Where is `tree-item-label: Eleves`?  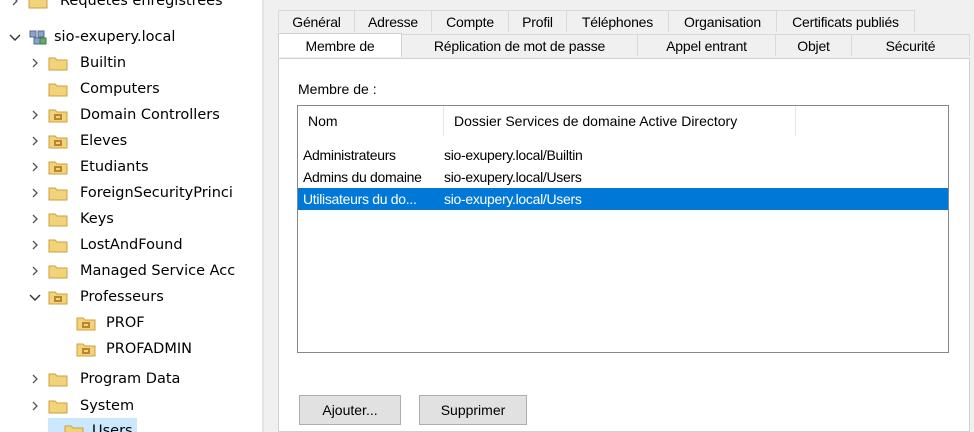 tree-item-label: Eleves is located at coordinates (104, 141).